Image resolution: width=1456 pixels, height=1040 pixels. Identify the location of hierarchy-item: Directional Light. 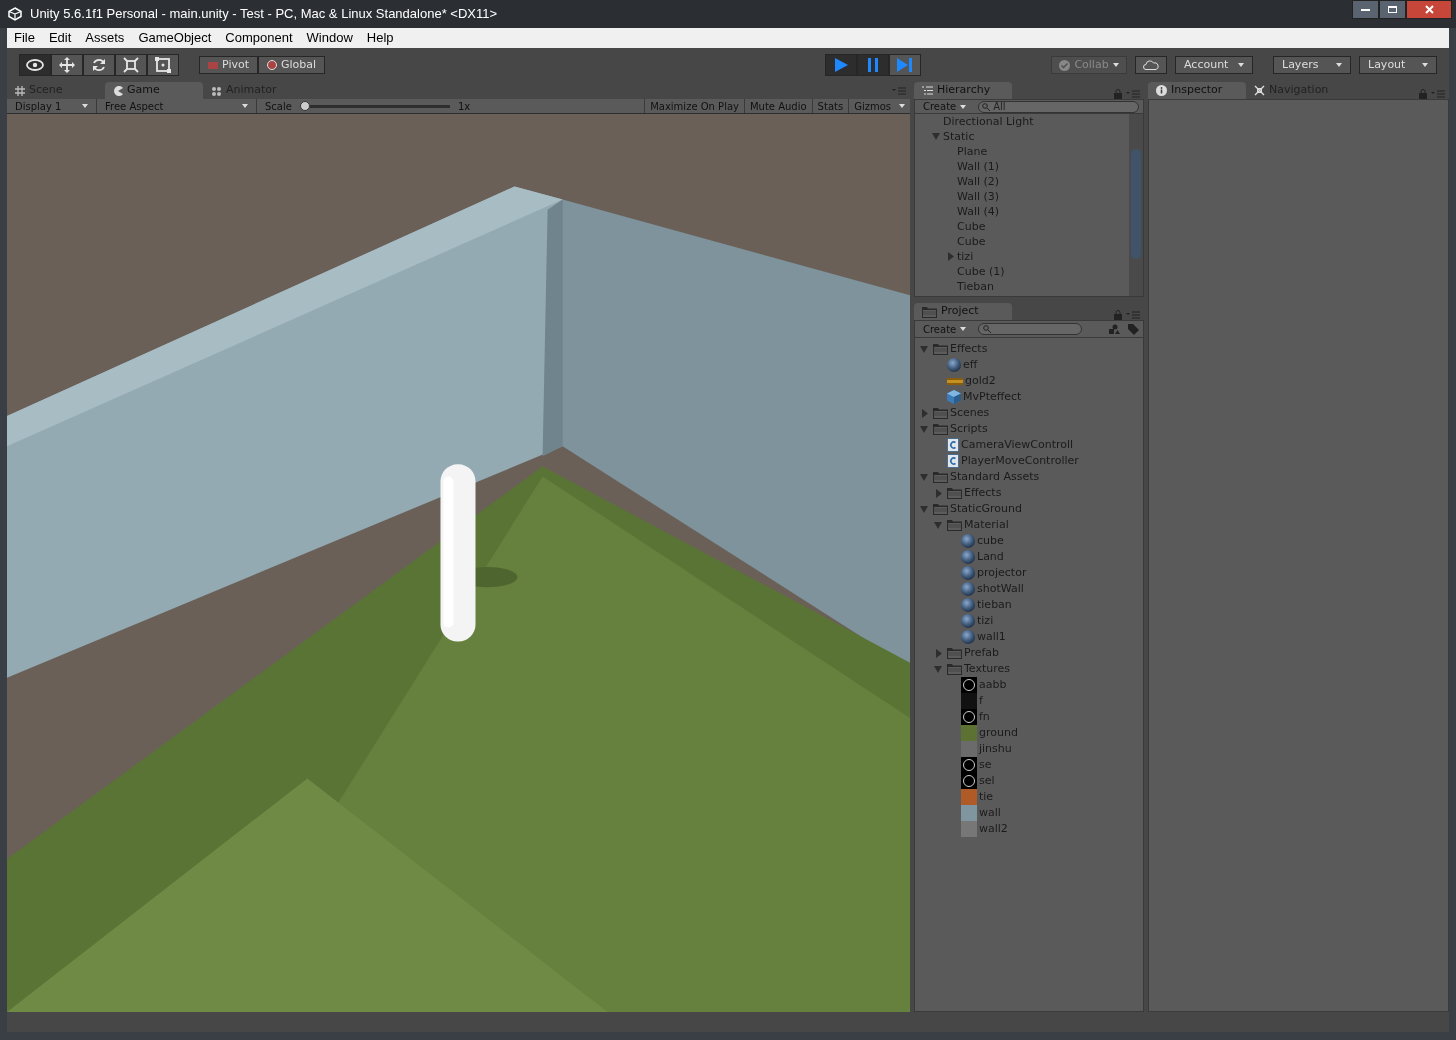
(988, 121).